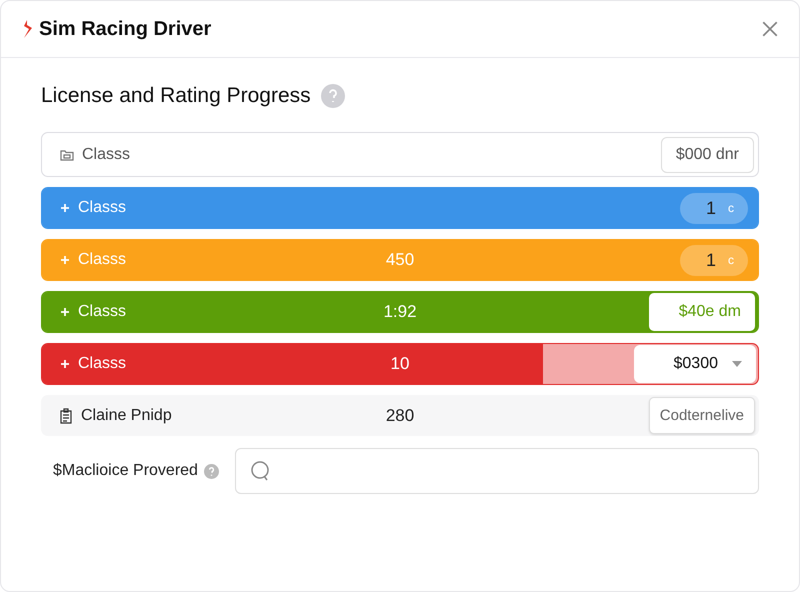  I want to click on field-label: $Maclioice Provered, so click(125, 471).